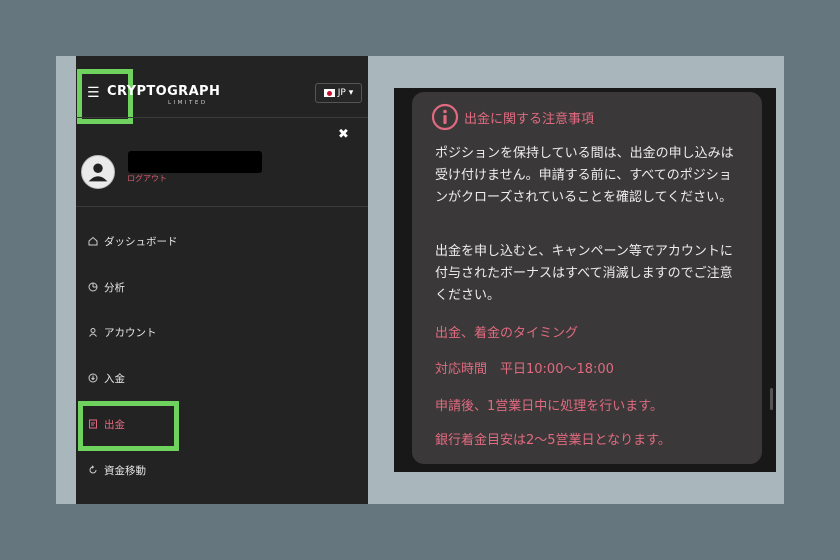  Describe the element at coordinates (549, 406) in the screenshot. I see `processing-note: 申請後、1営業日中に処理を行います。` at that location.